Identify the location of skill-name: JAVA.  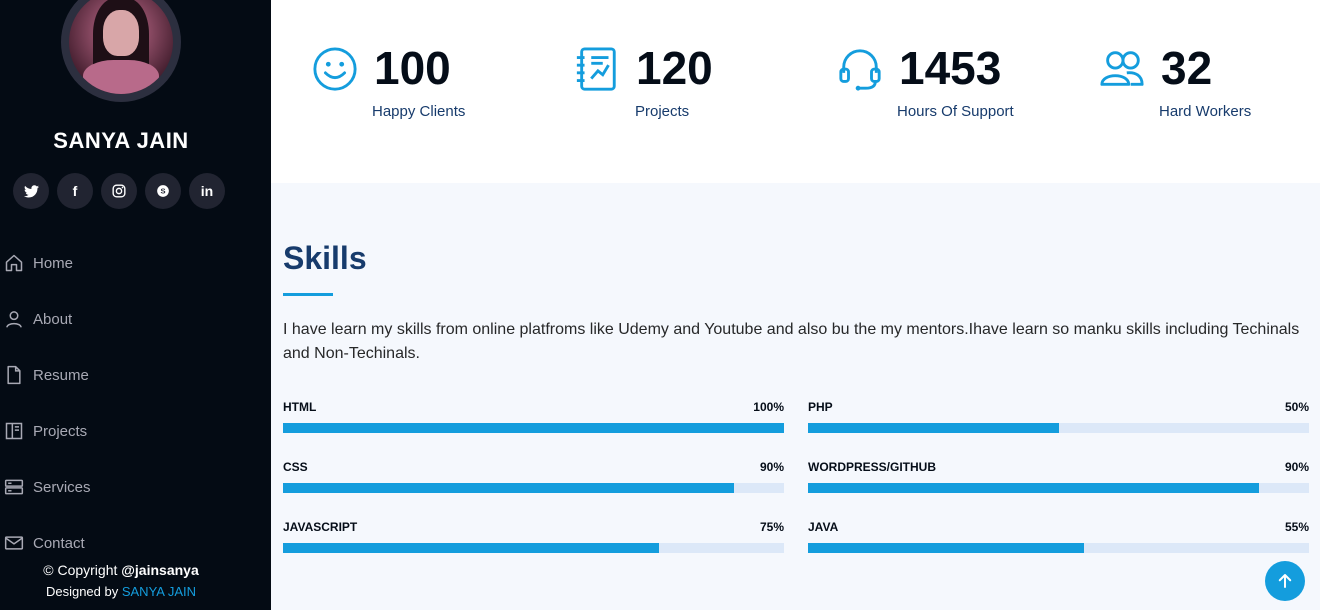
(823, 527).